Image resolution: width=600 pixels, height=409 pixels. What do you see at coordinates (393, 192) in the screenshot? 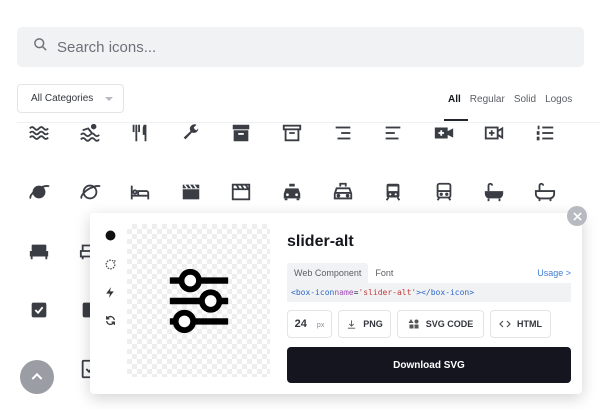
I see `train-solid-icon` at bounding box center [393, 192].